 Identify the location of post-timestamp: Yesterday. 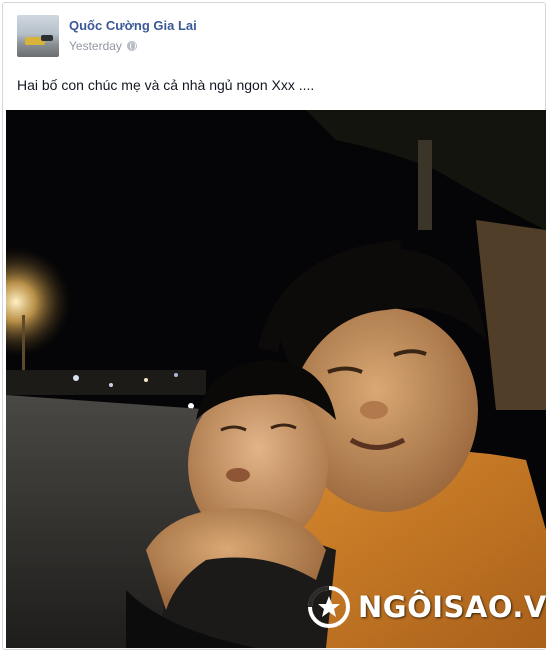
(95, 46).